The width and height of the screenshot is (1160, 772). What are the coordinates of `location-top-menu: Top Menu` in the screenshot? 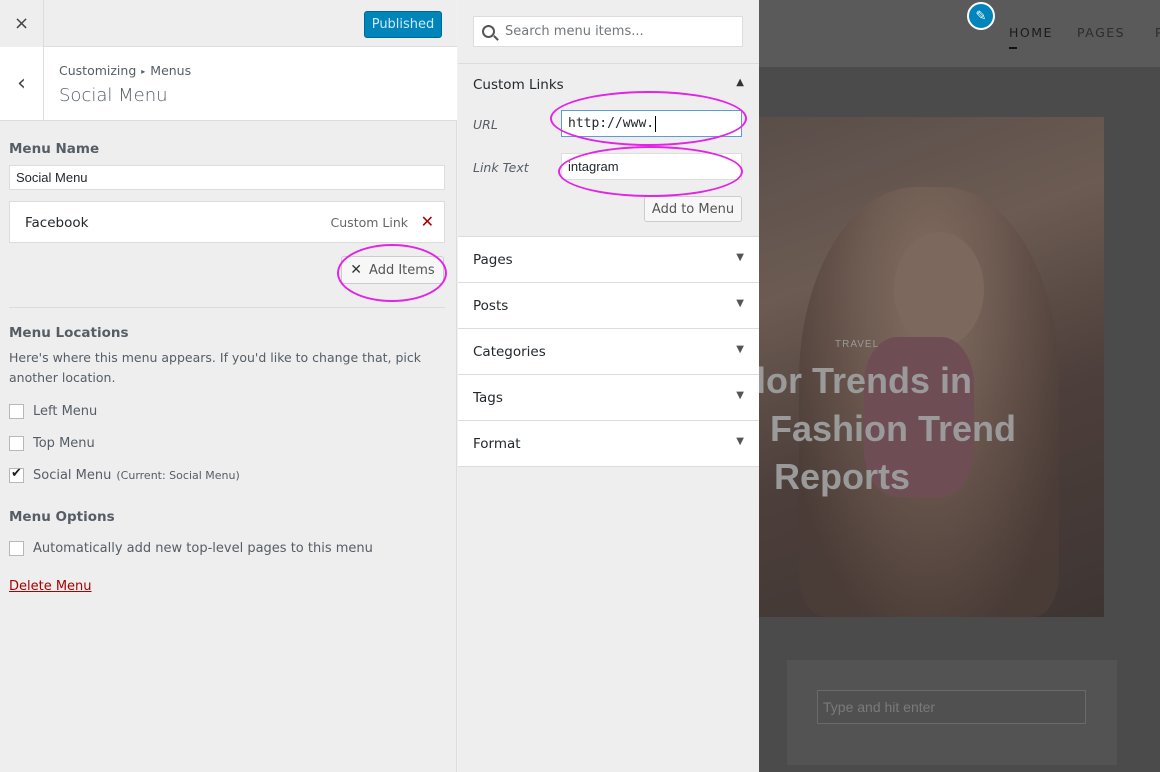 It's located at (52, 443).